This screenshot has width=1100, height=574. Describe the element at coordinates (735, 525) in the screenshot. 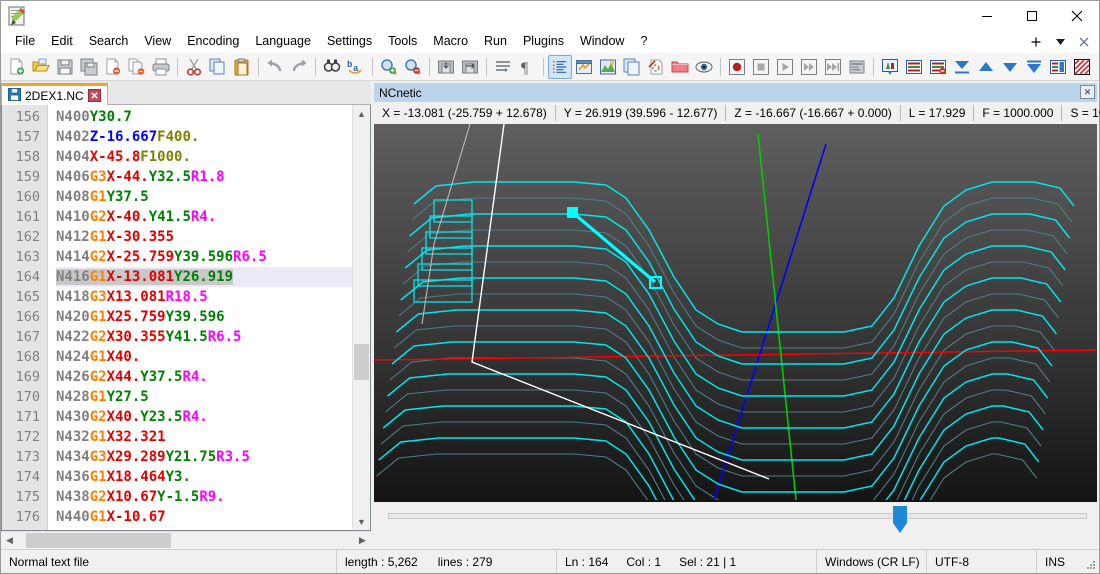

I see `timeline-slider` at that location.